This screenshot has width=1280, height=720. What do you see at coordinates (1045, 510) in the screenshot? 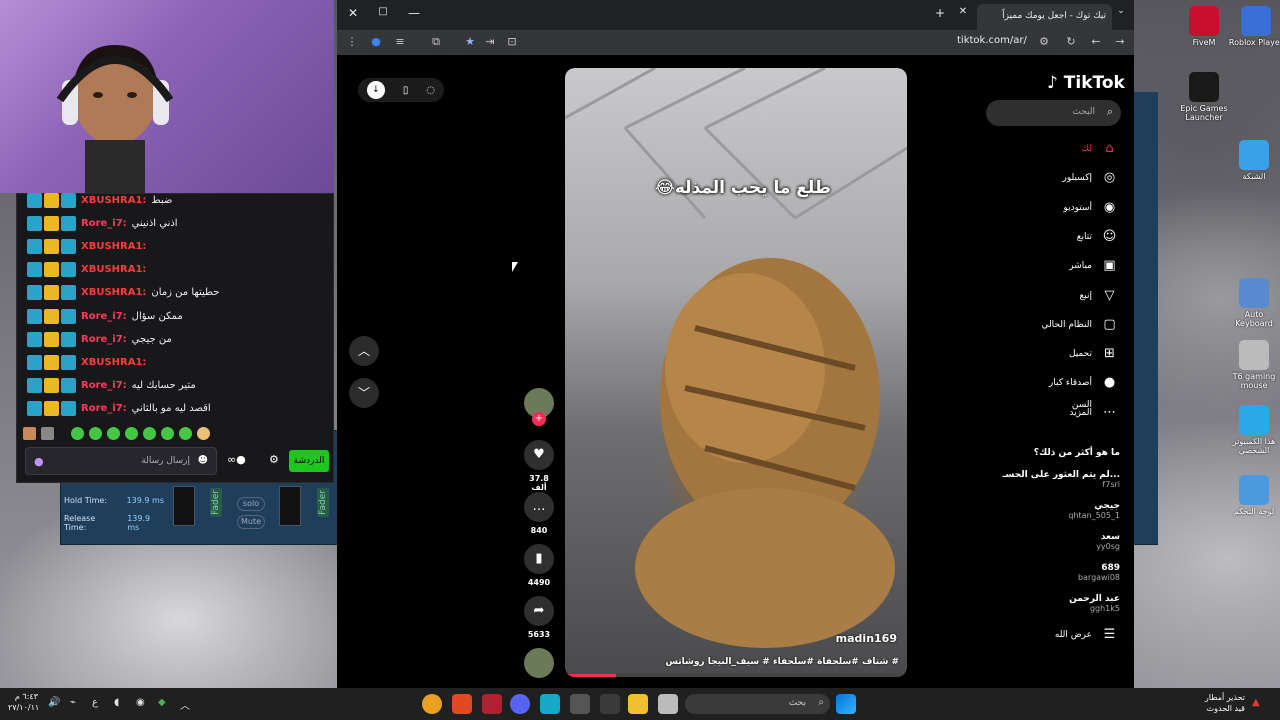
I see `suggested-account: جيجي qhtan_505_1` at bounding box center [1045, 510].